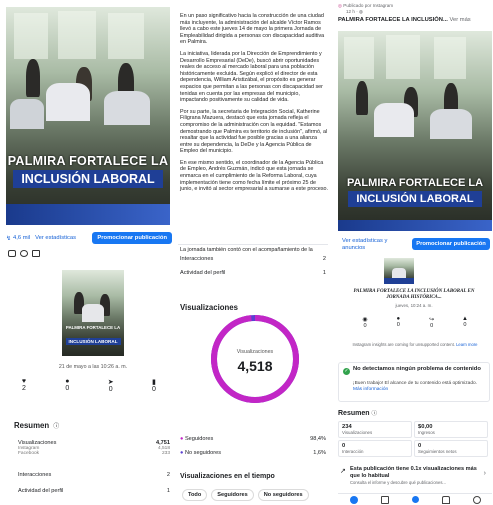  What do you see at coordinates (353, 11) in the screenshot?
I see `header-meta-text: 12 h ·` at bounding box center [353, 11].